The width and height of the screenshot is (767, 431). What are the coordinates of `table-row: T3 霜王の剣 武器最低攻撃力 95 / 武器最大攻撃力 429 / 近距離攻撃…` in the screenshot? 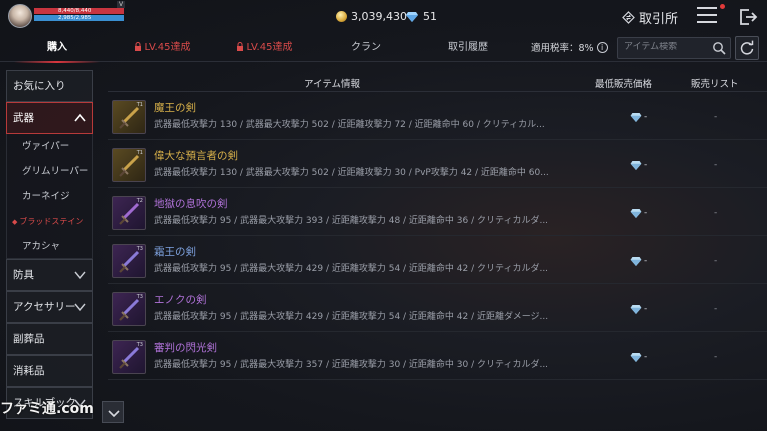 It's located at (437, 261).